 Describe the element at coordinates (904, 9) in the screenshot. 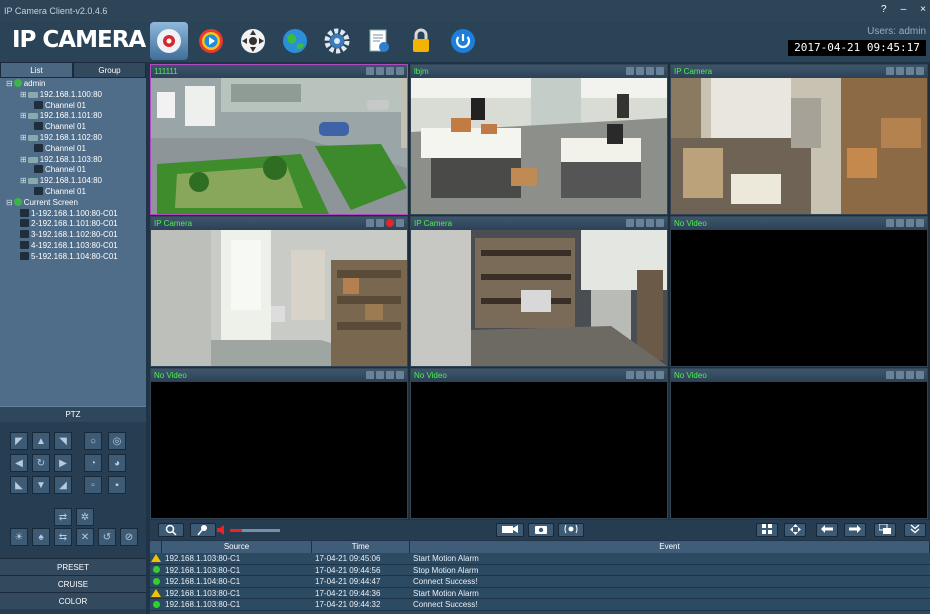

I see `minimize-button: –` at that location.